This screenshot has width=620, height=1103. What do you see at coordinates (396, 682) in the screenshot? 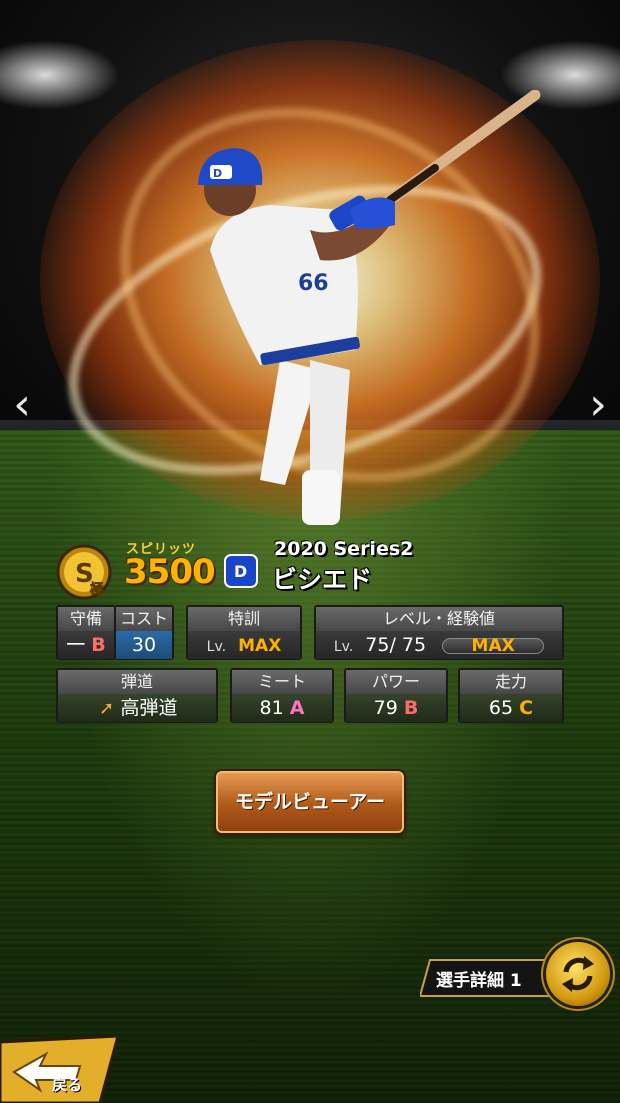
I see `power-label: パワー` at bounding box center [396, 682].